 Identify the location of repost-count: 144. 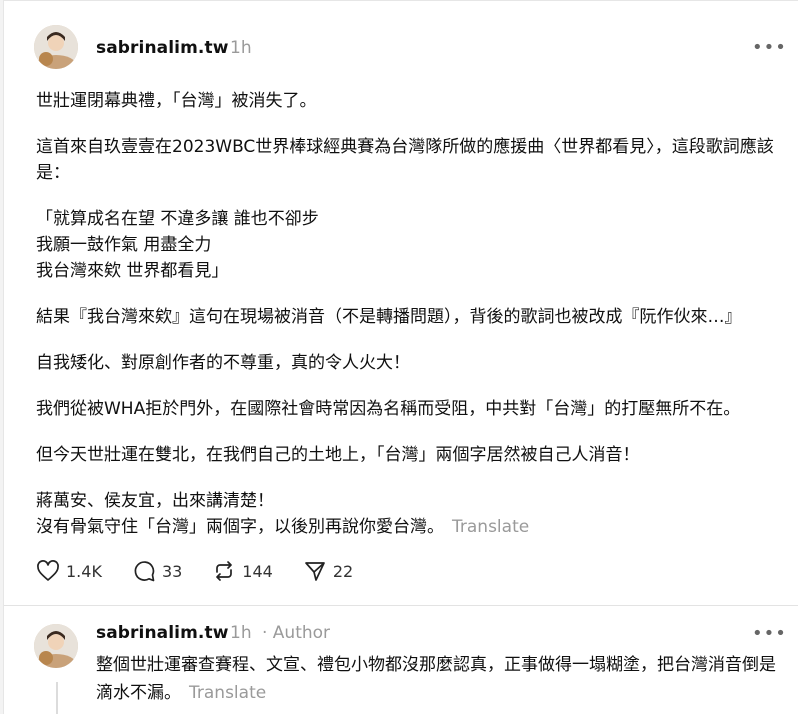
(257, 571).